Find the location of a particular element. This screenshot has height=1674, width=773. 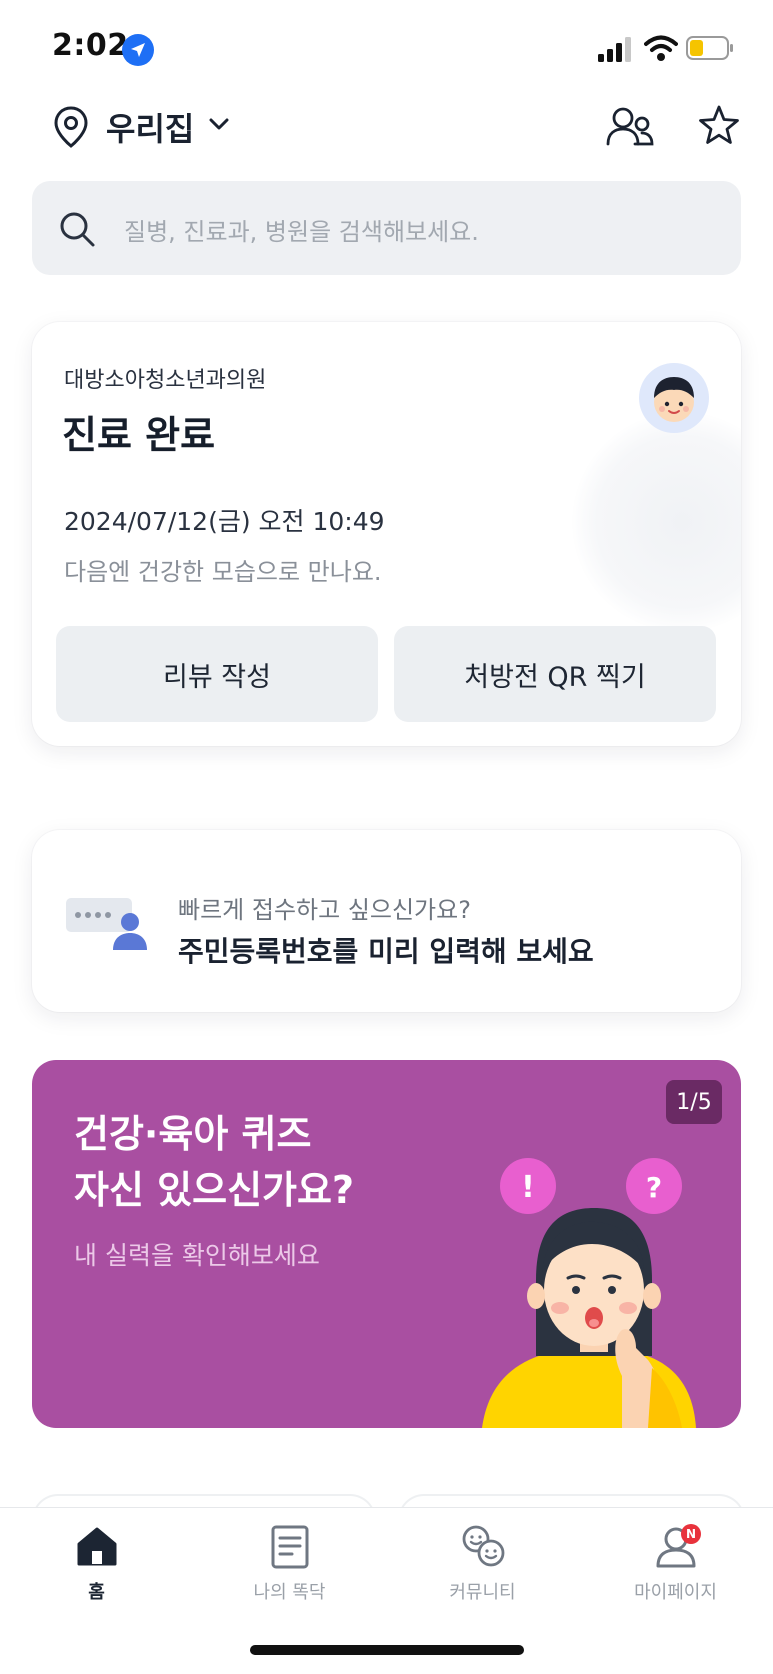

tab-my-page-label: 마이페이지 is located at coordinates (675, 1592).